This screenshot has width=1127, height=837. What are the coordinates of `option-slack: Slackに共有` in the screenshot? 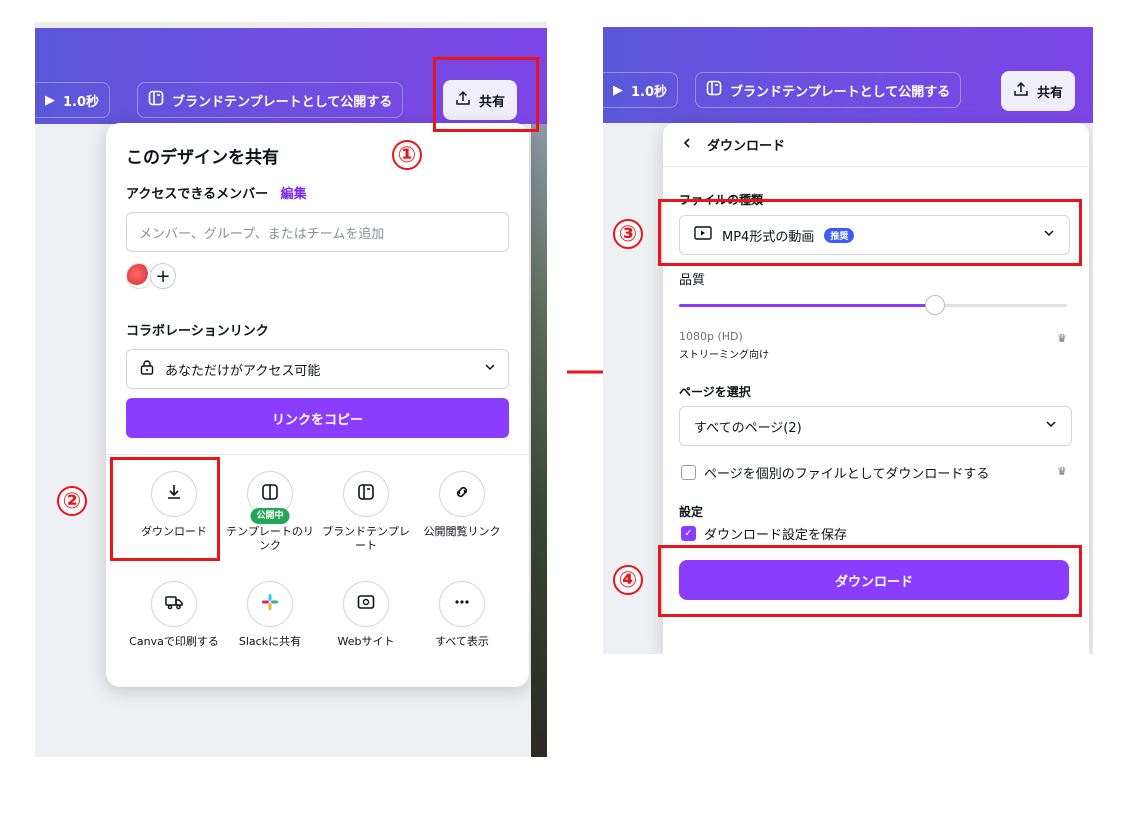 It's located at (270, 615).